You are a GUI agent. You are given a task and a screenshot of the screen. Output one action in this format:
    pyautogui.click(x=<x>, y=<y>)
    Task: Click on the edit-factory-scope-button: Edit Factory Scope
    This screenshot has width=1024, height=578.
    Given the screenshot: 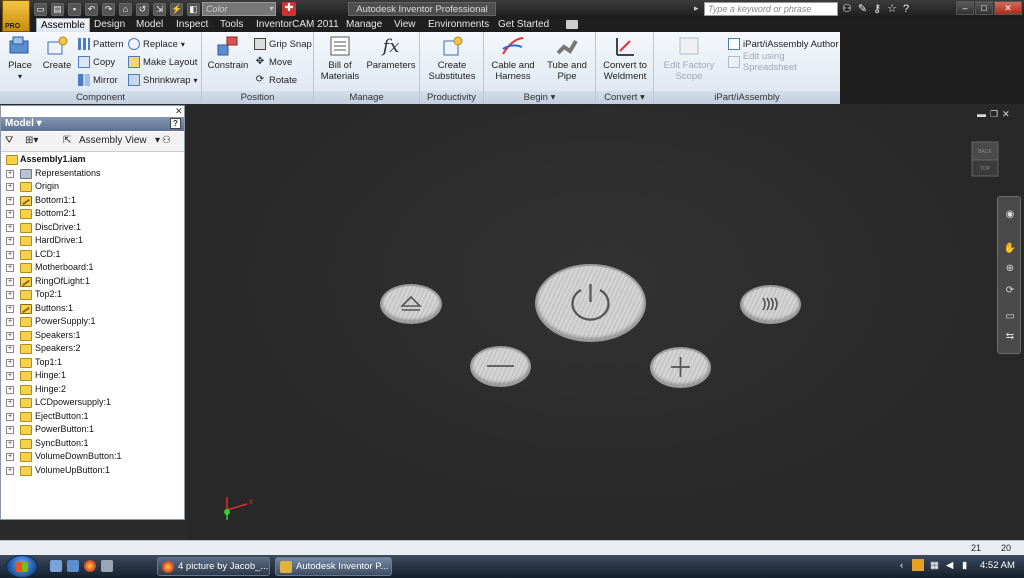 What is the action you would take?
    pyautogui.click(x=689, y=58)
    